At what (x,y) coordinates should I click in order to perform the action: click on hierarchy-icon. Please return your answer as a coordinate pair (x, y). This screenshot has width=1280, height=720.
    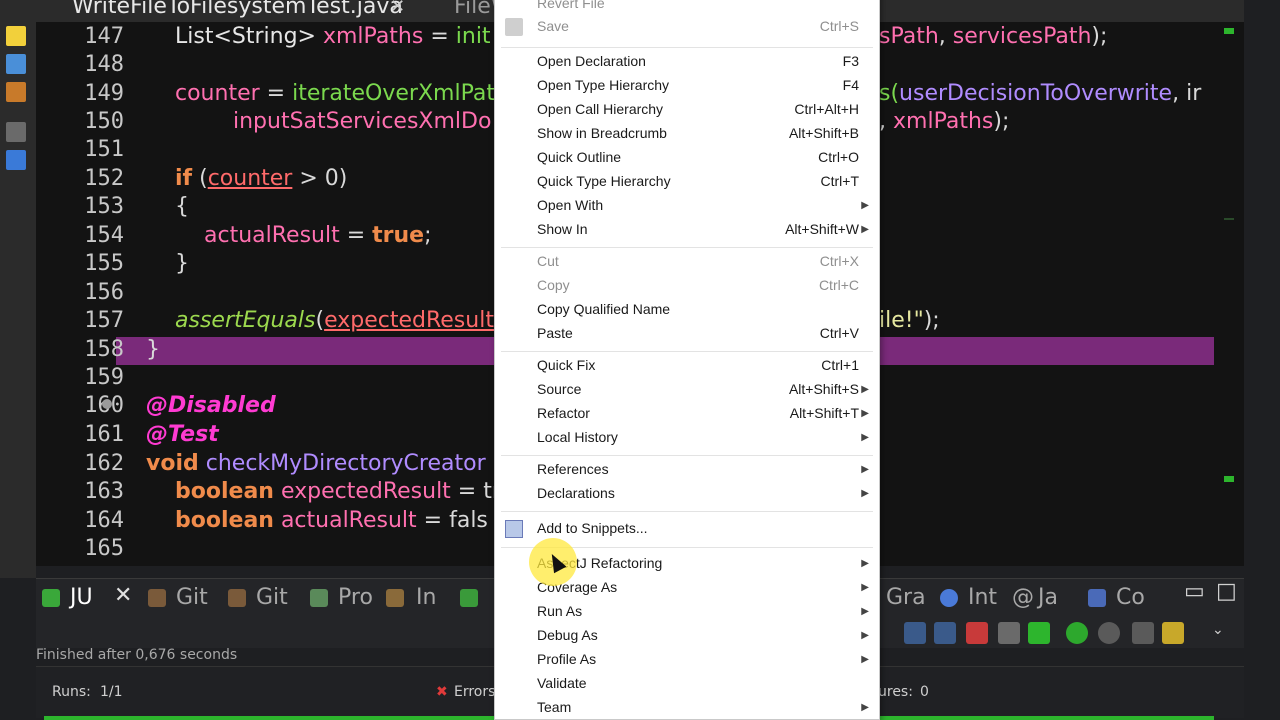
    Looking at the image, I should click on (16, 64).